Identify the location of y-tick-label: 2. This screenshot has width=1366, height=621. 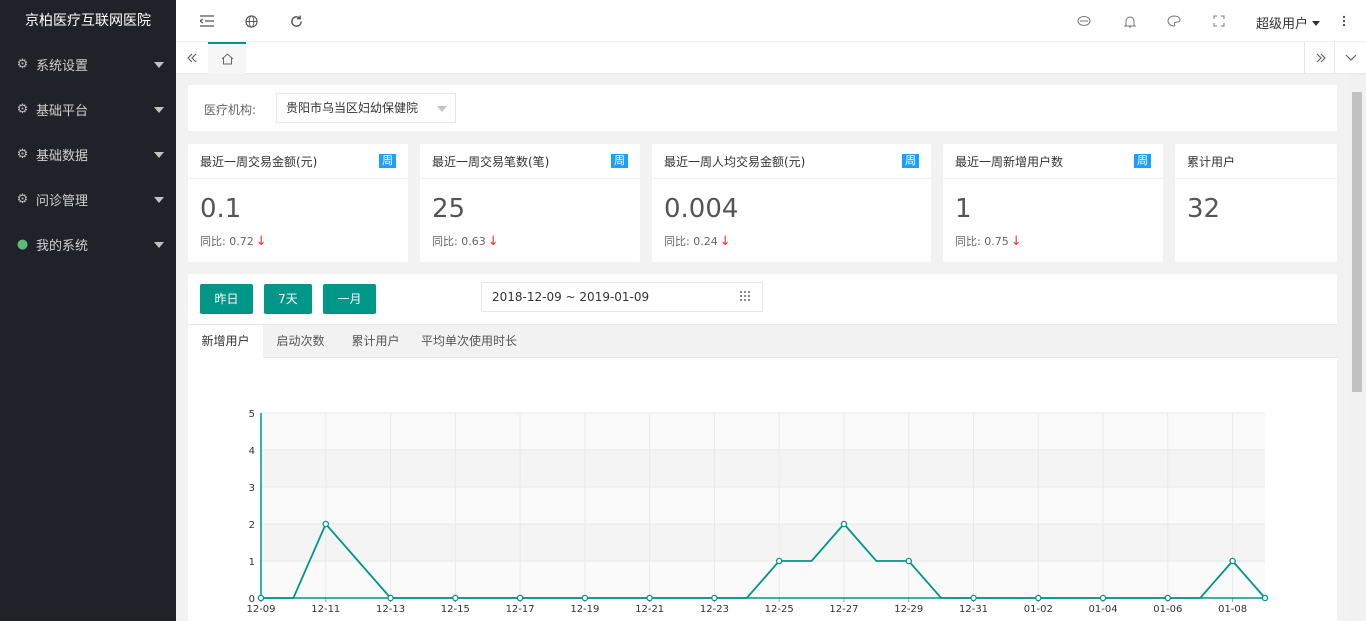
(252, 525).